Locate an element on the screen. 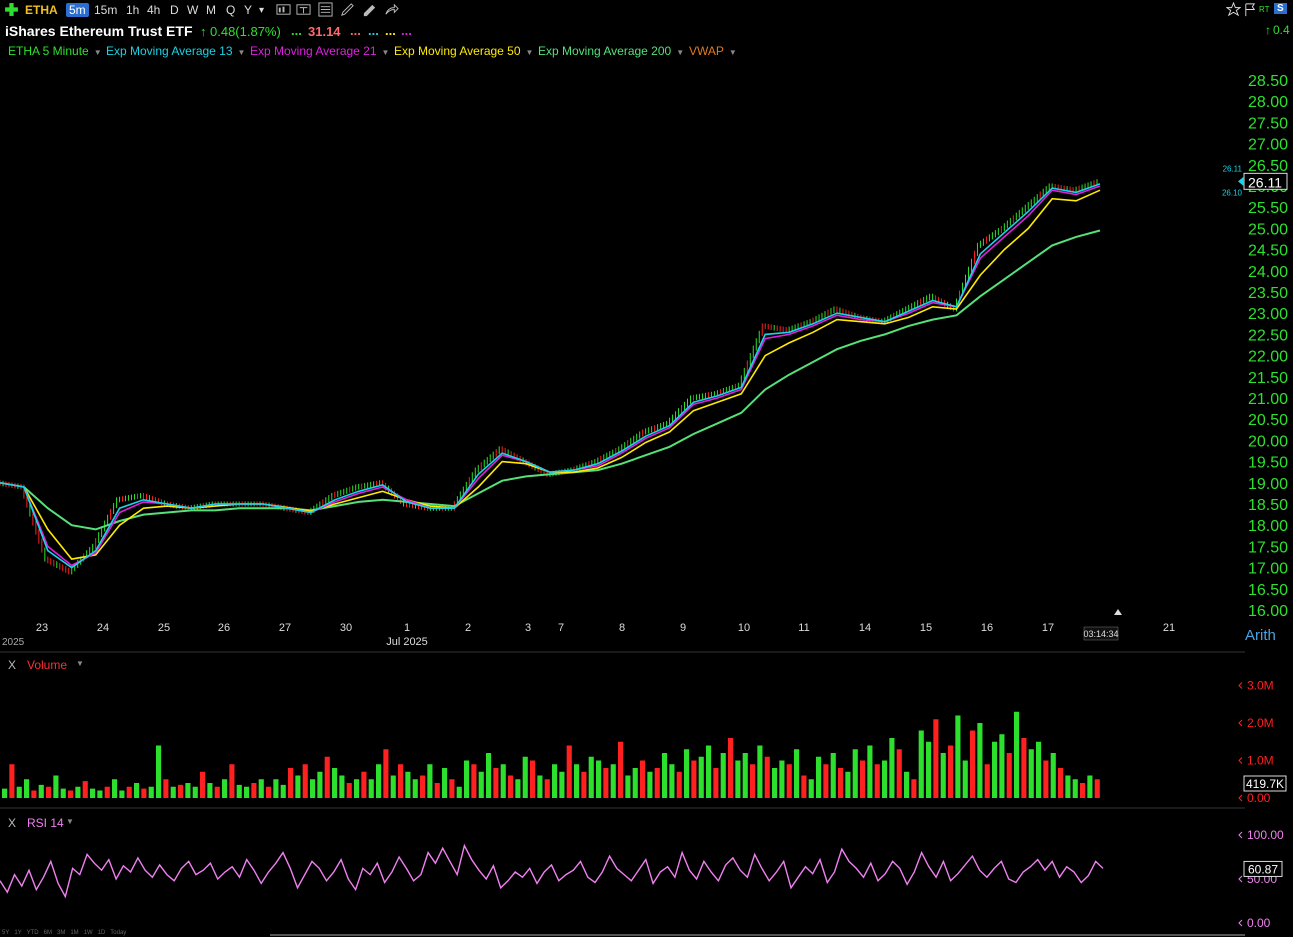 Image resolution: width=1293 pixels, height=937 pixels. range-ytd: YTD is located at coordinates (33, 933).